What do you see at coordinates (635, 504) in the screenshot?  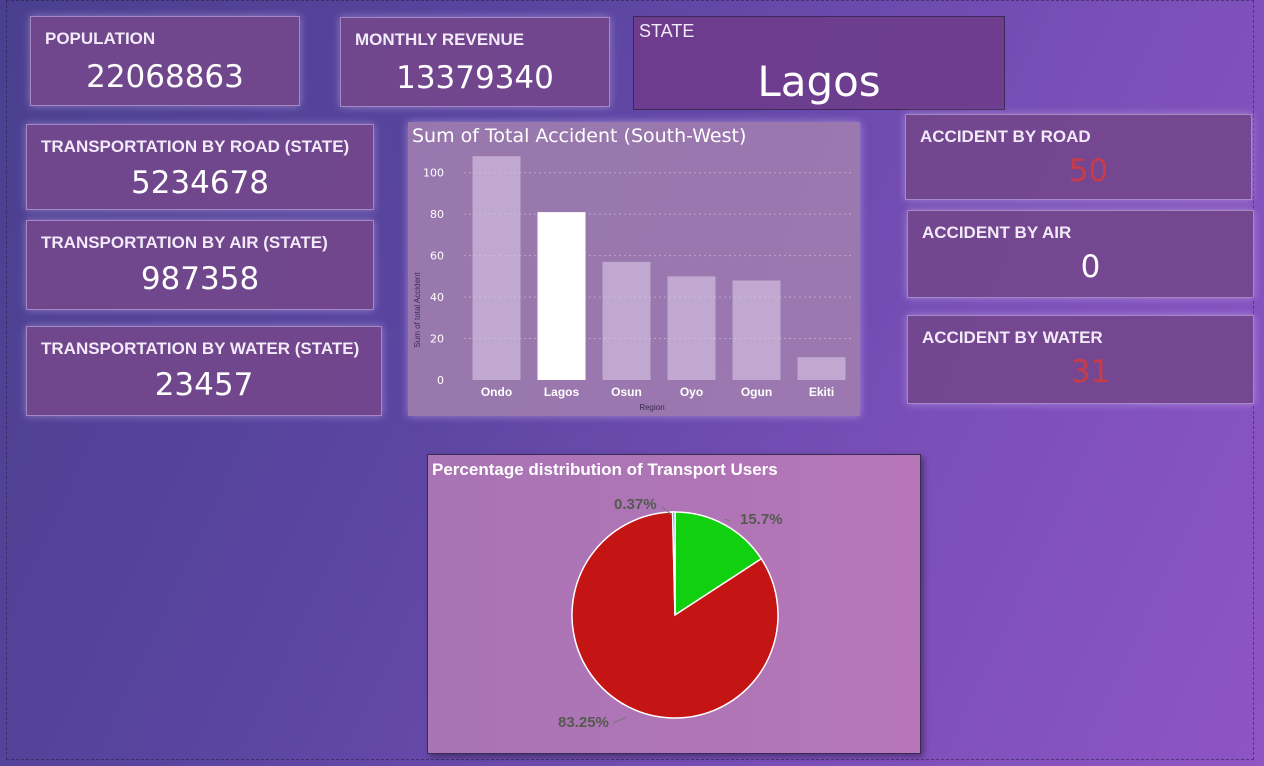 I see `pie-slice-label: 0.37%` at bounding box center [635, 504].